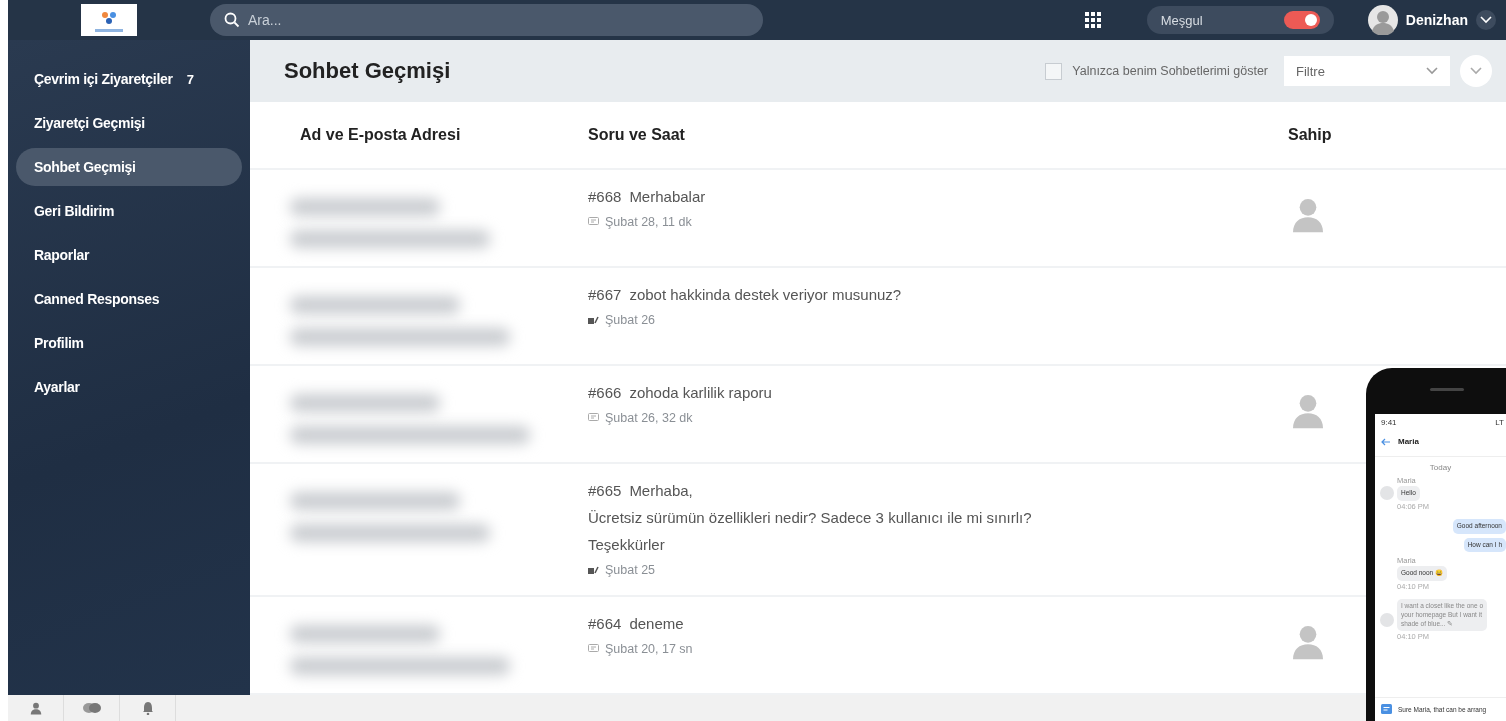 This screenshot has width=1506, height=721. Describe the element at coordinates (630, 570) in the screenshot. I see `chat-time: Şubat 25` at that location.